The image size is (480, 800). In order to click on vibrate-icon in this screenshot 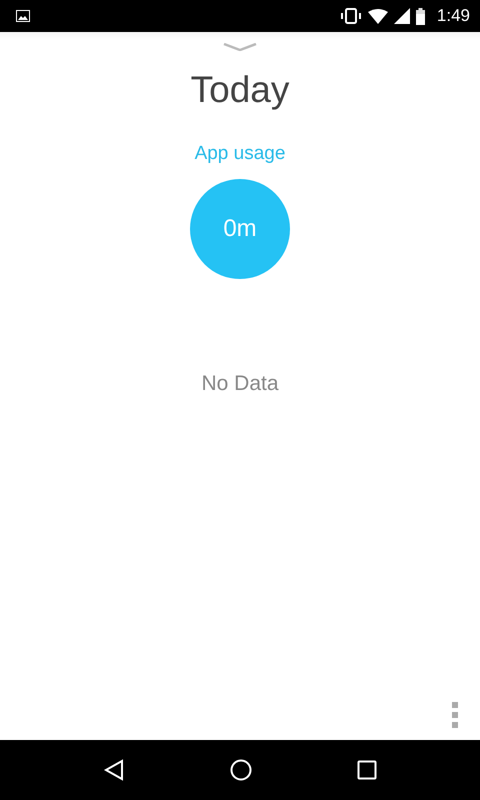, I will do `click(351, 16)`.